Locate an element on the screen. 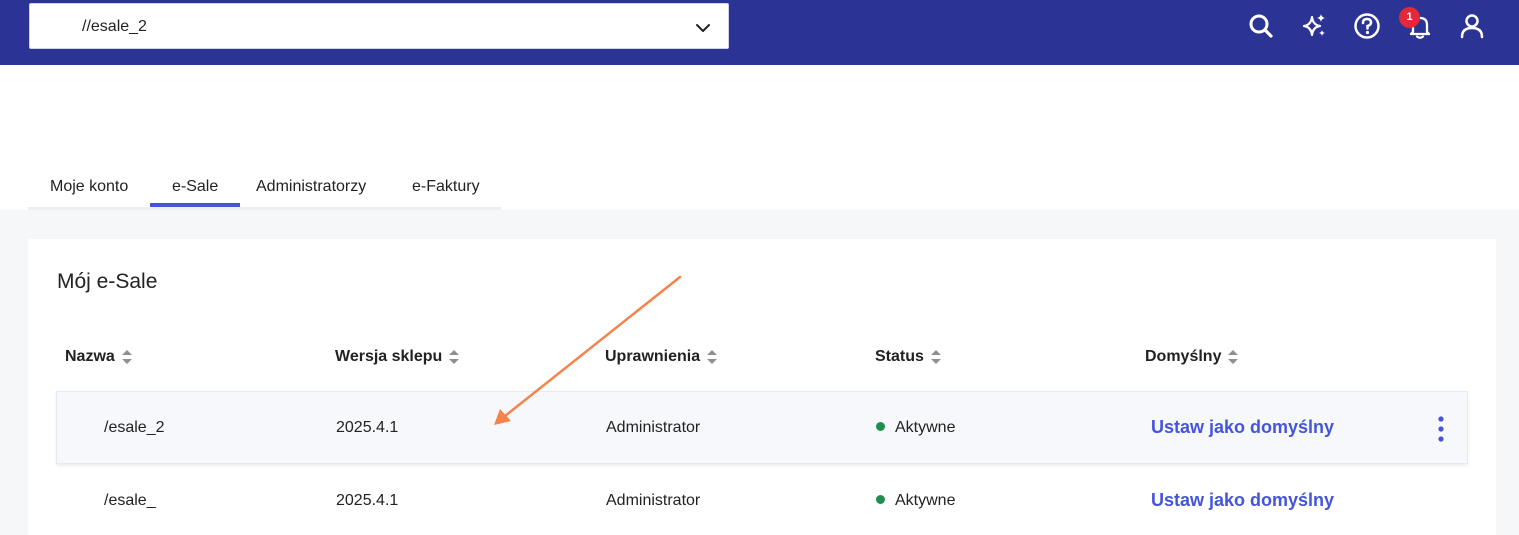 Image resolution: width=1519 pixels, height=535 pixels. column-header-label: Uprawnienia is located at coordinates (653, 357).